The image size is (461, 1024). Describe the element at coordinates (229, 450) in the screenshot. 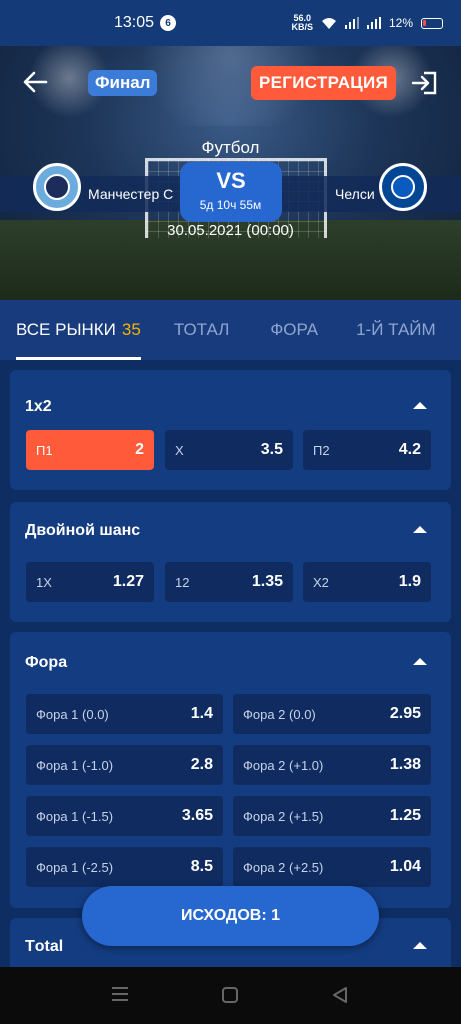

I see `odd-button: X 3.5` at that location.